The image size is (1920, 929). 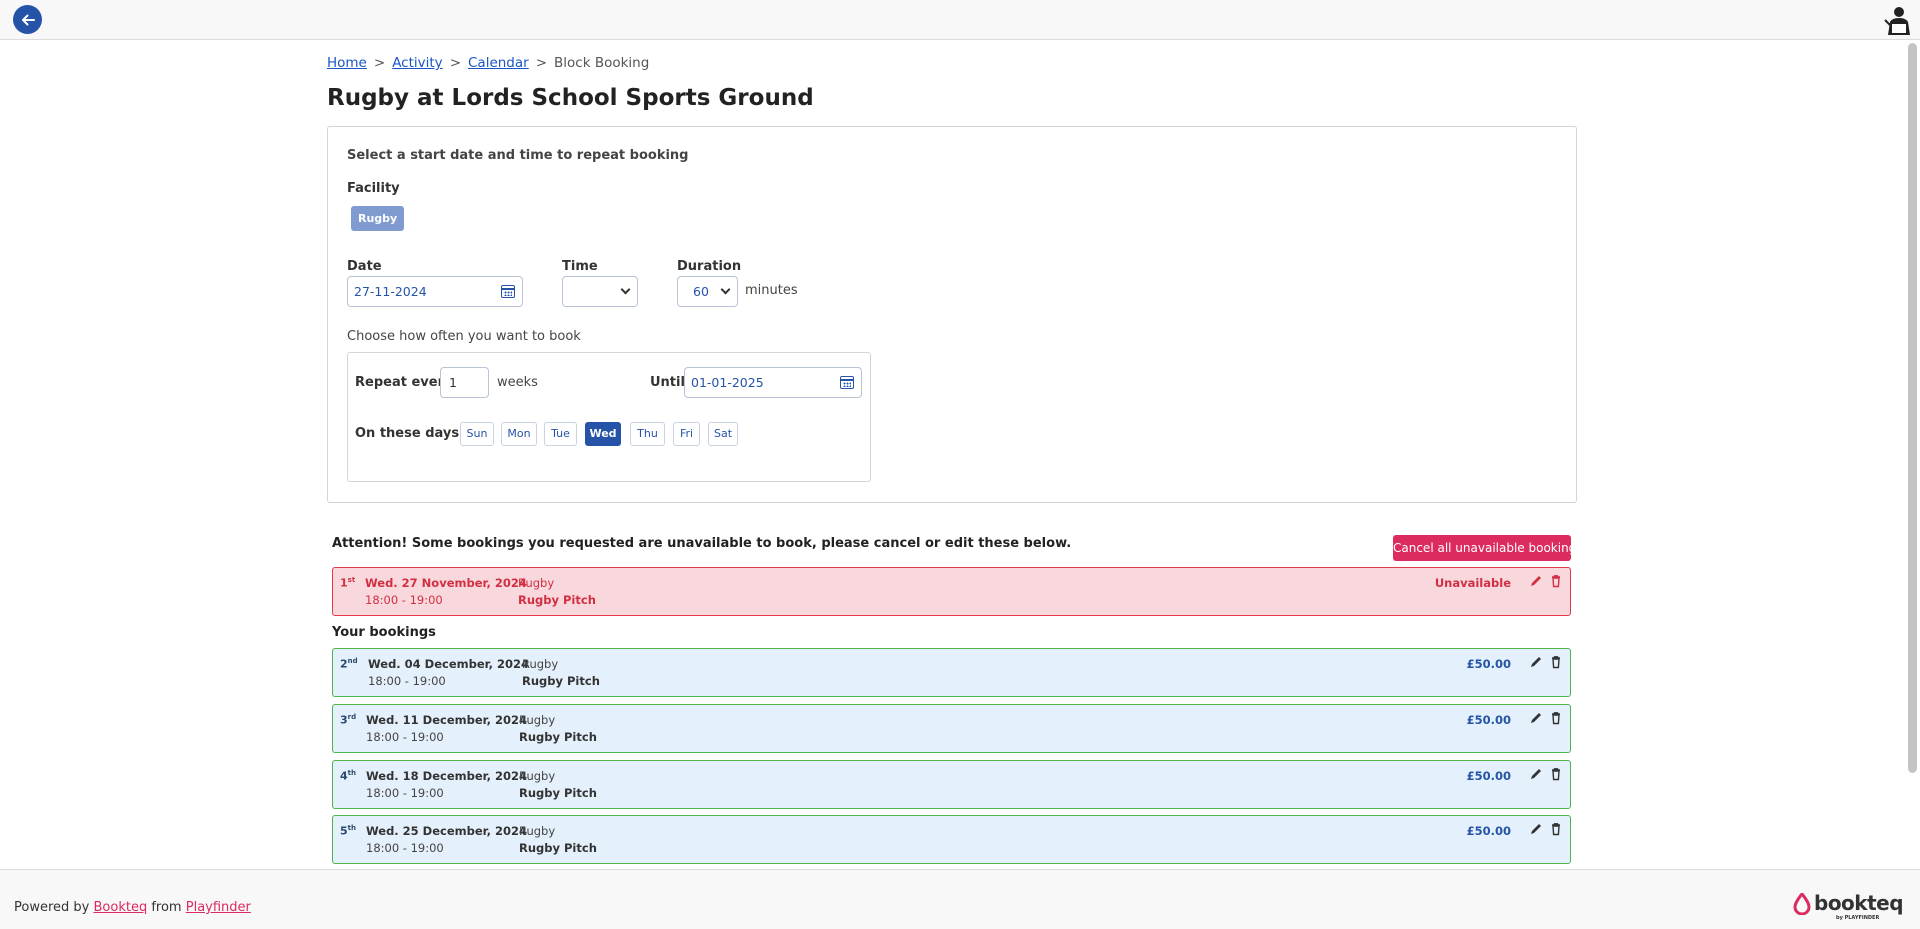 I want to click on your-bookings-heading: Your bookings, so click(x=384, y=632).